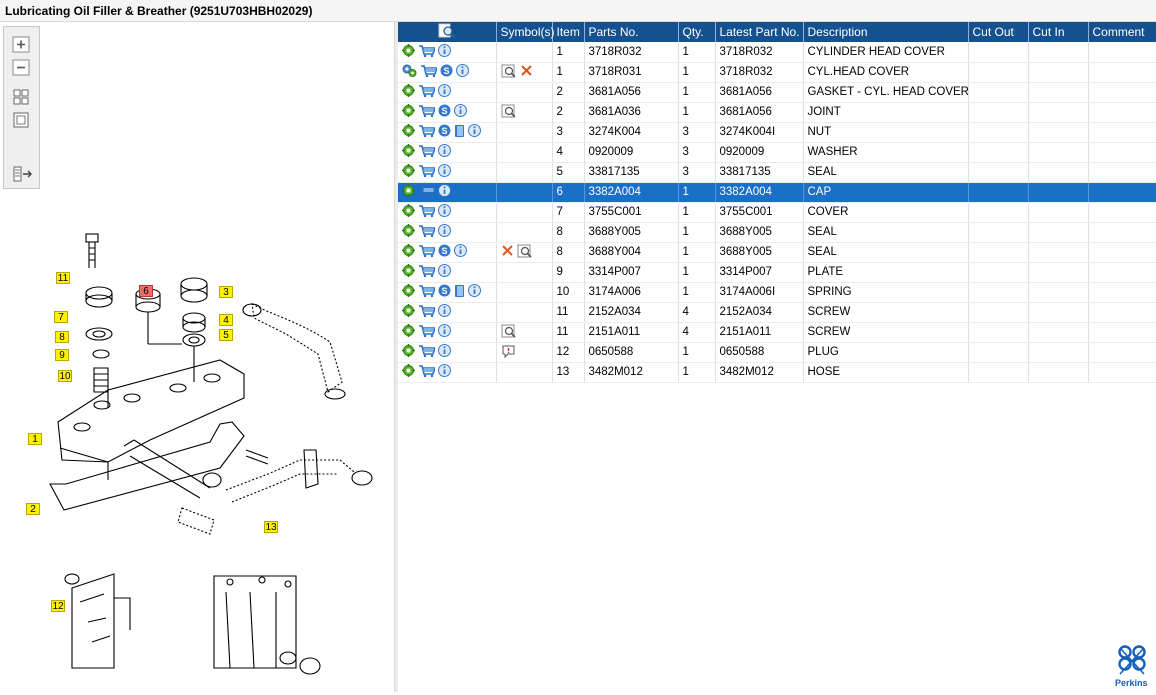  Describe the element at coordinates (777, 72) in the screenshot. I see `table-row: S 1 3718R031 1 3718R032 CYL.HEAD COVER` at that location.